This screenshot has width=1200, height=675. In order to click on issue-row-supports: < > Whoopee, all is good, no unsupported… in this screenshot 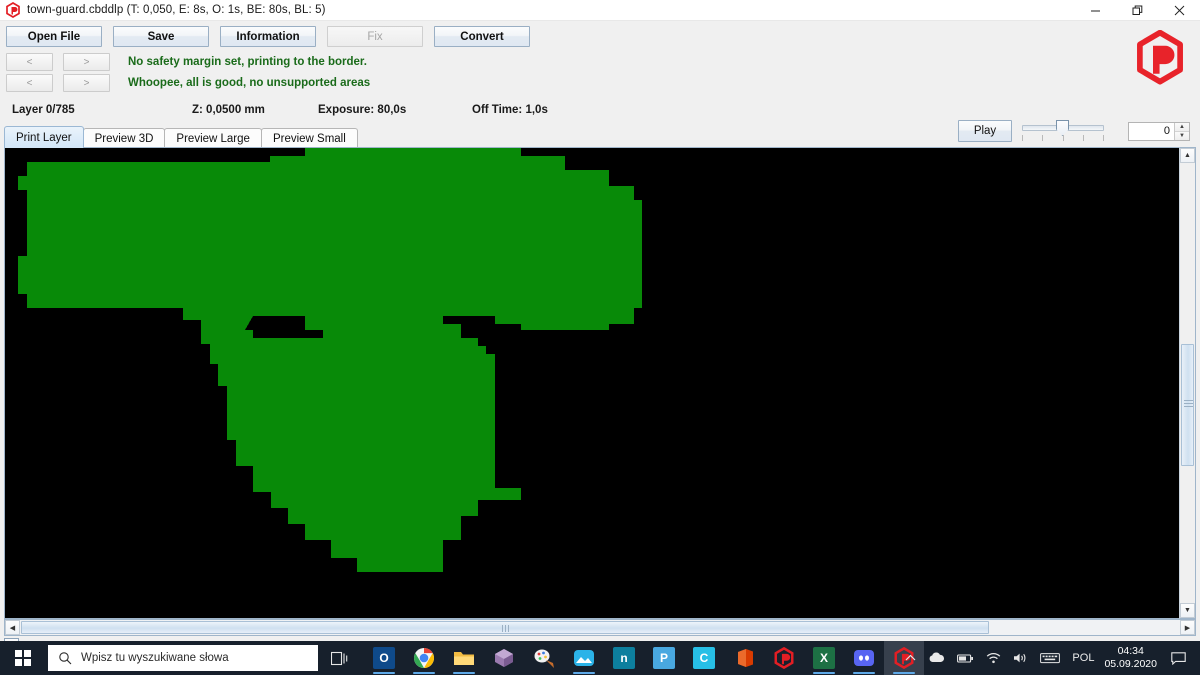, I will do `click(188, 83)`.